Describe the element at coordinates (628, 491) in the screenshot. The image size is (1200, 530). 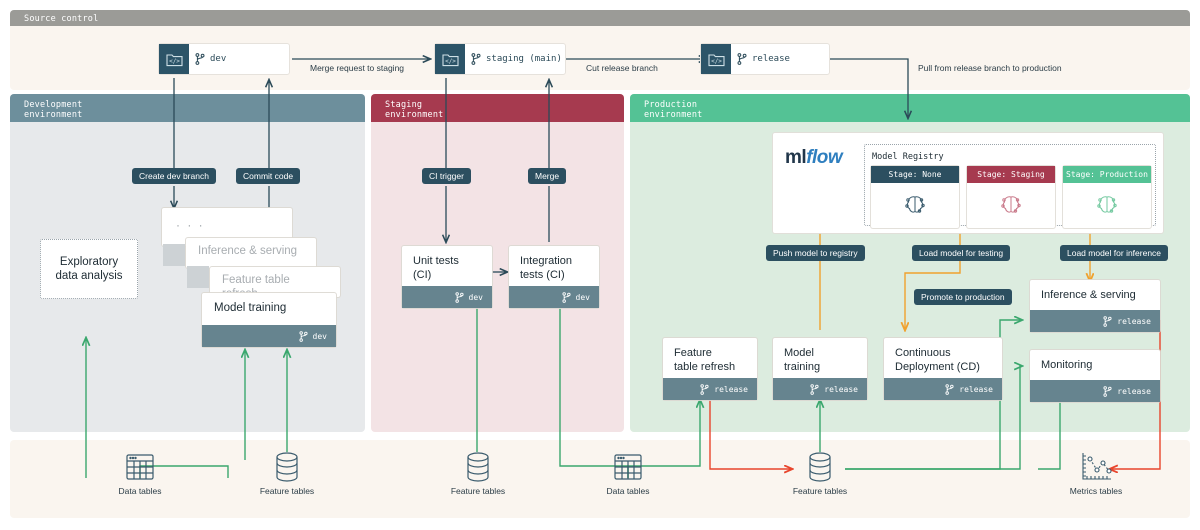
I see `store-label-data-tables-prod: Data tables` at that location.